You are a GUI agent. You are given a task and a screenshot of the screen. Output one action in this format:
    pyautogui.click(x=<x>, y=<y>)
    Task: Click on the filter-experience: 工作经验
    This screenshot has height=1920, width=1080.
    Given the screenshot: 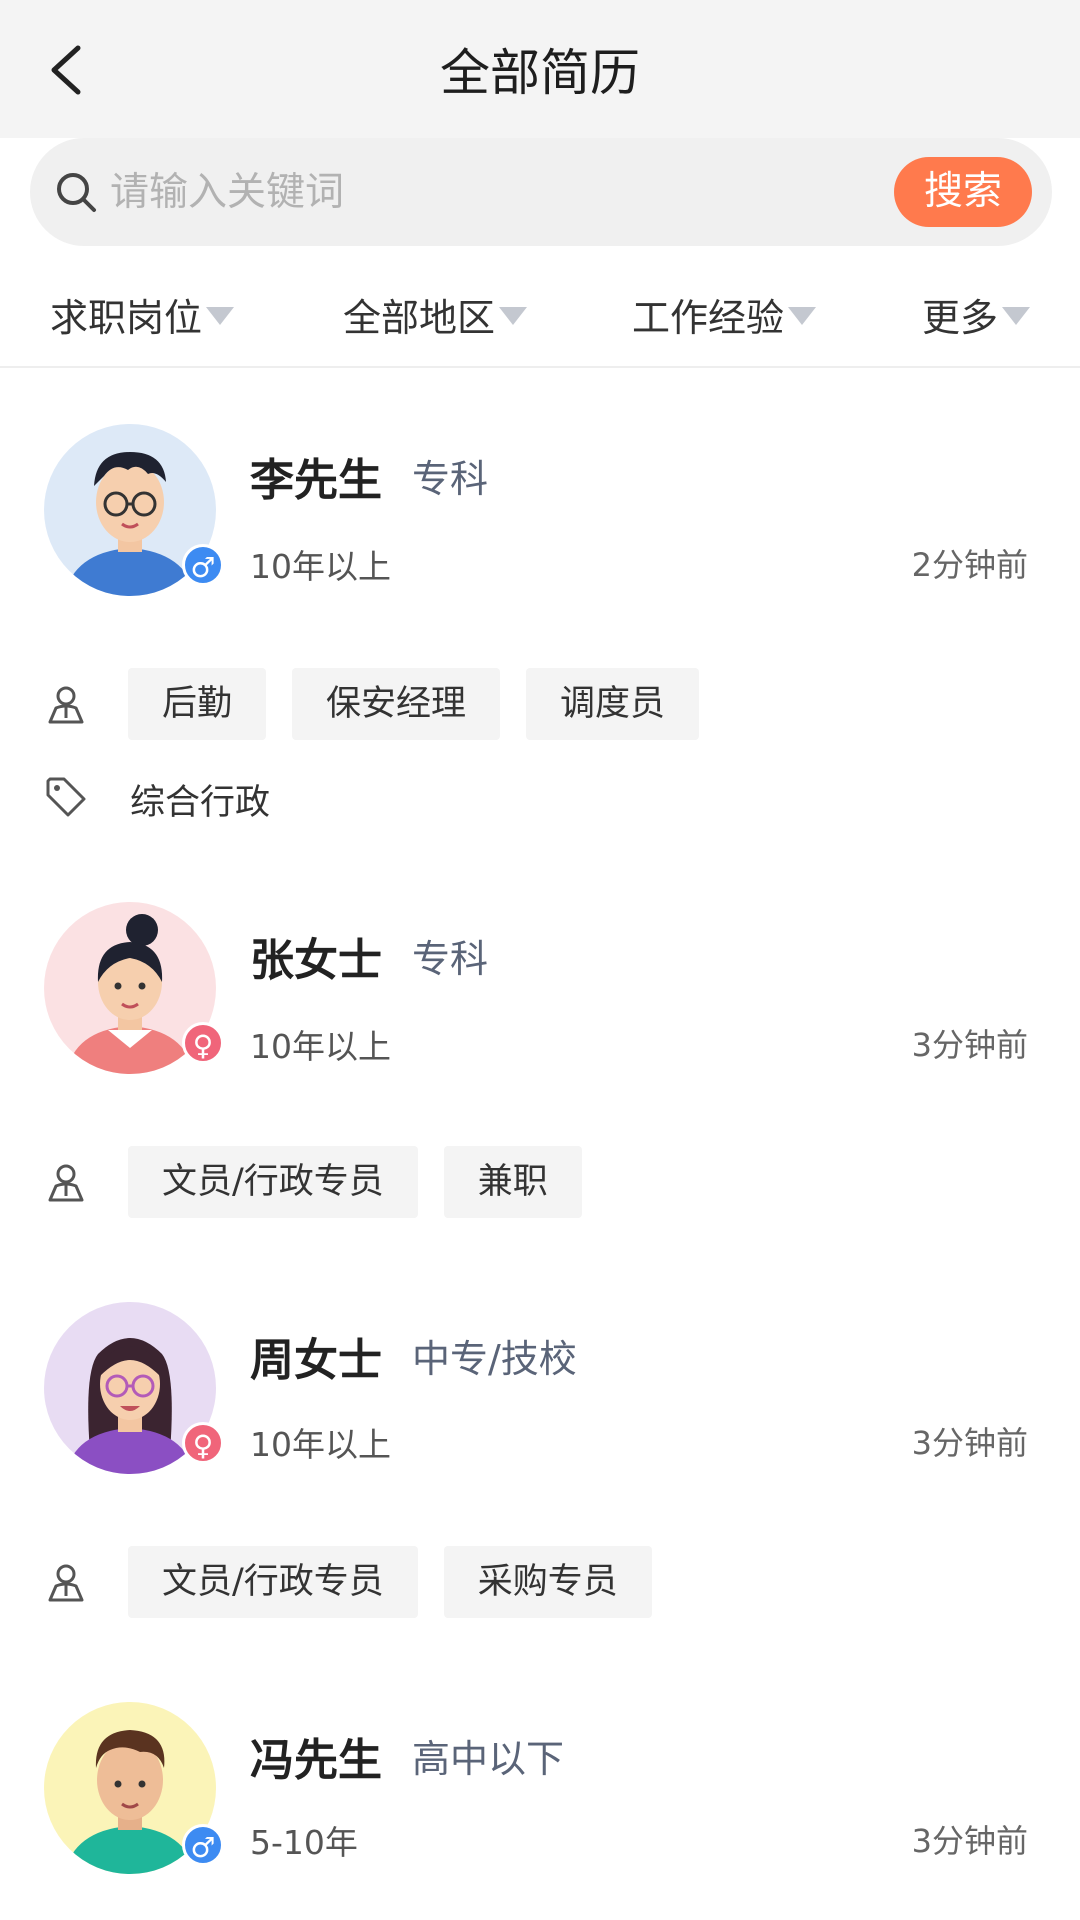 What is the action you would take?
    pyautogui.click(x=724, y=314)
    